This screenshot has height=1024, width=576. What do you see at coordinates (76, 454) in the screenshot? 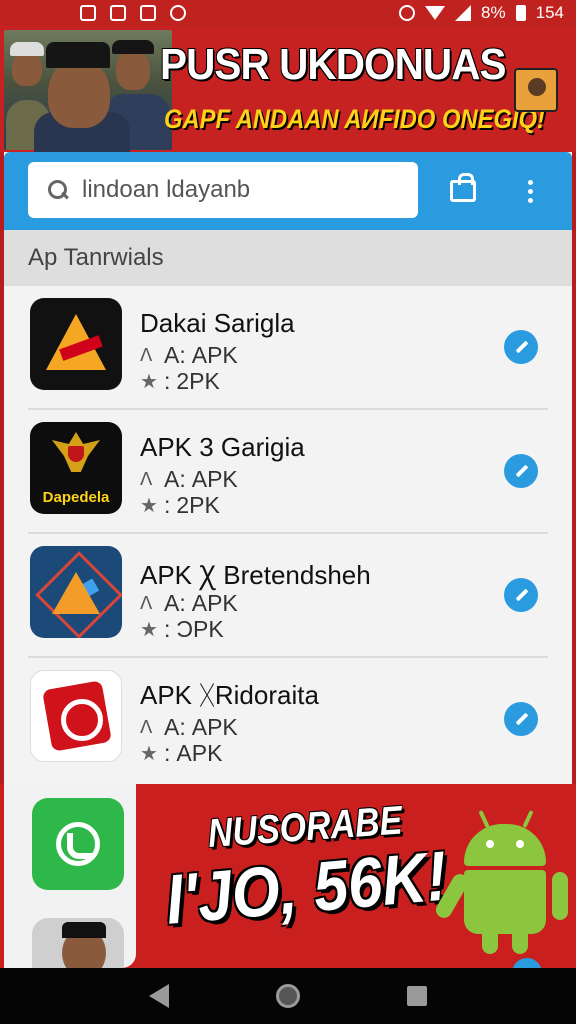
I see `shield-shape` at bounding box center [76, 454].